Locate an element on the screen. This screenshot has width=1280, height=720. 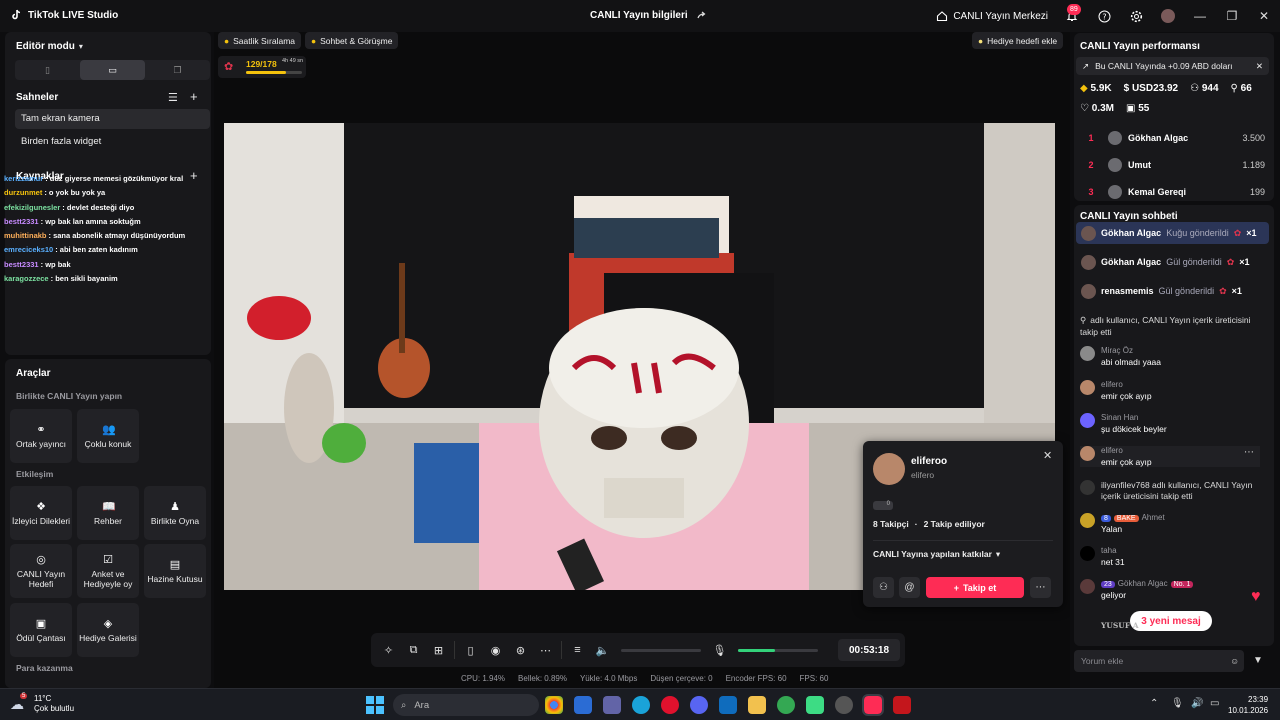
opera-icon is located at coordinates (670, 705).